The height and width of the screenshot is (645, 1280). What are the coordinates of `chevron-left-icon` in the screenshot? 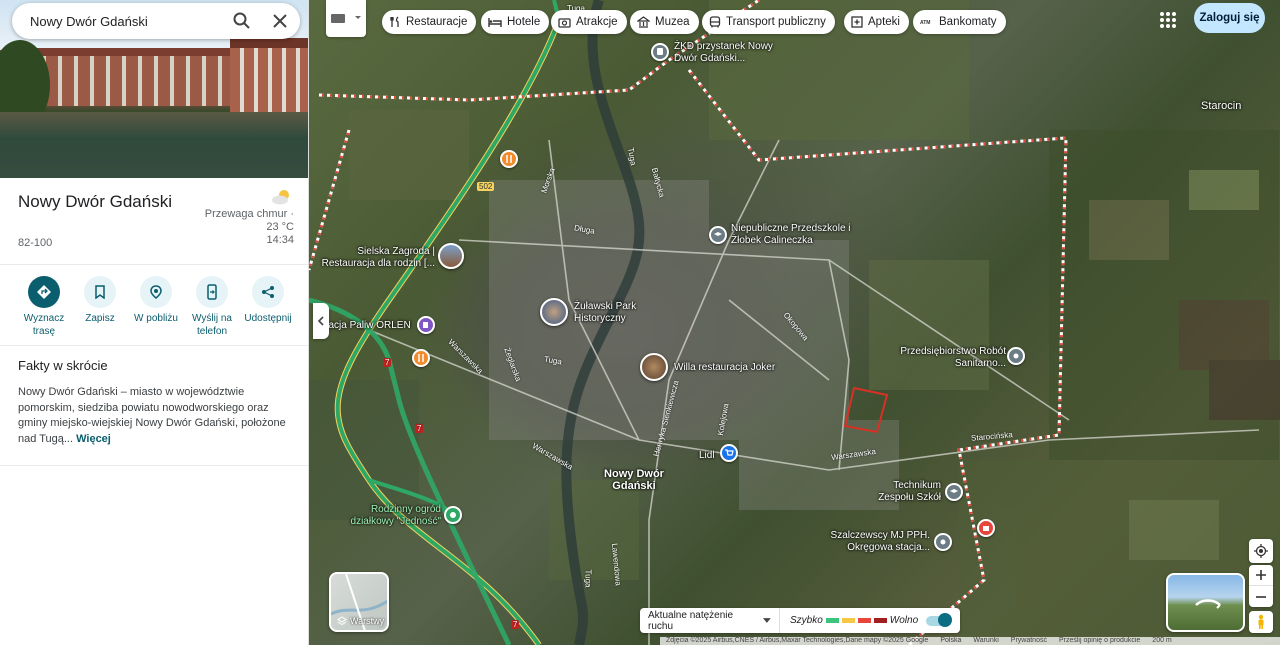 It's located at (320, 321).